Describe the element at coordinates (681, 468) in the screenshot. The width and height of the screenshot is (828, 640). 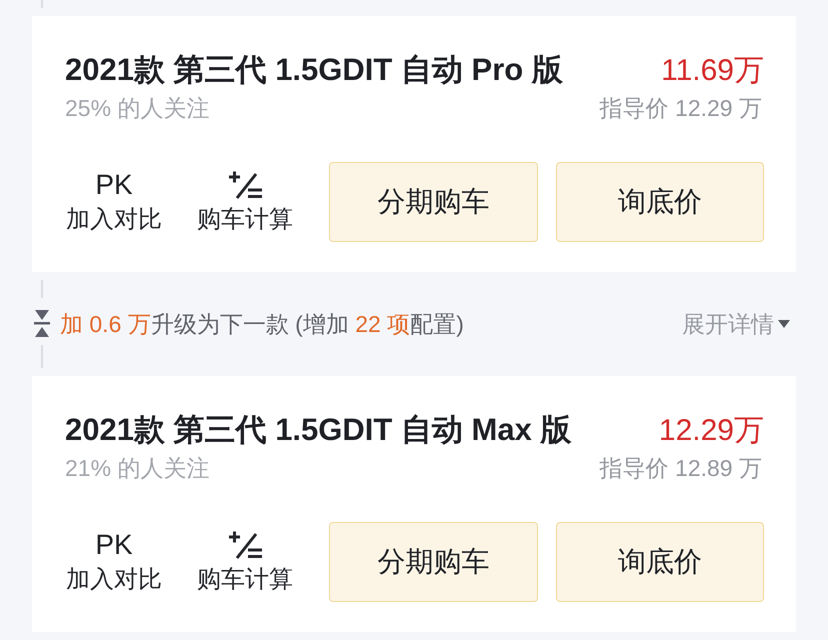
I see `guide-price: 指导价 12.89 万` at that location.